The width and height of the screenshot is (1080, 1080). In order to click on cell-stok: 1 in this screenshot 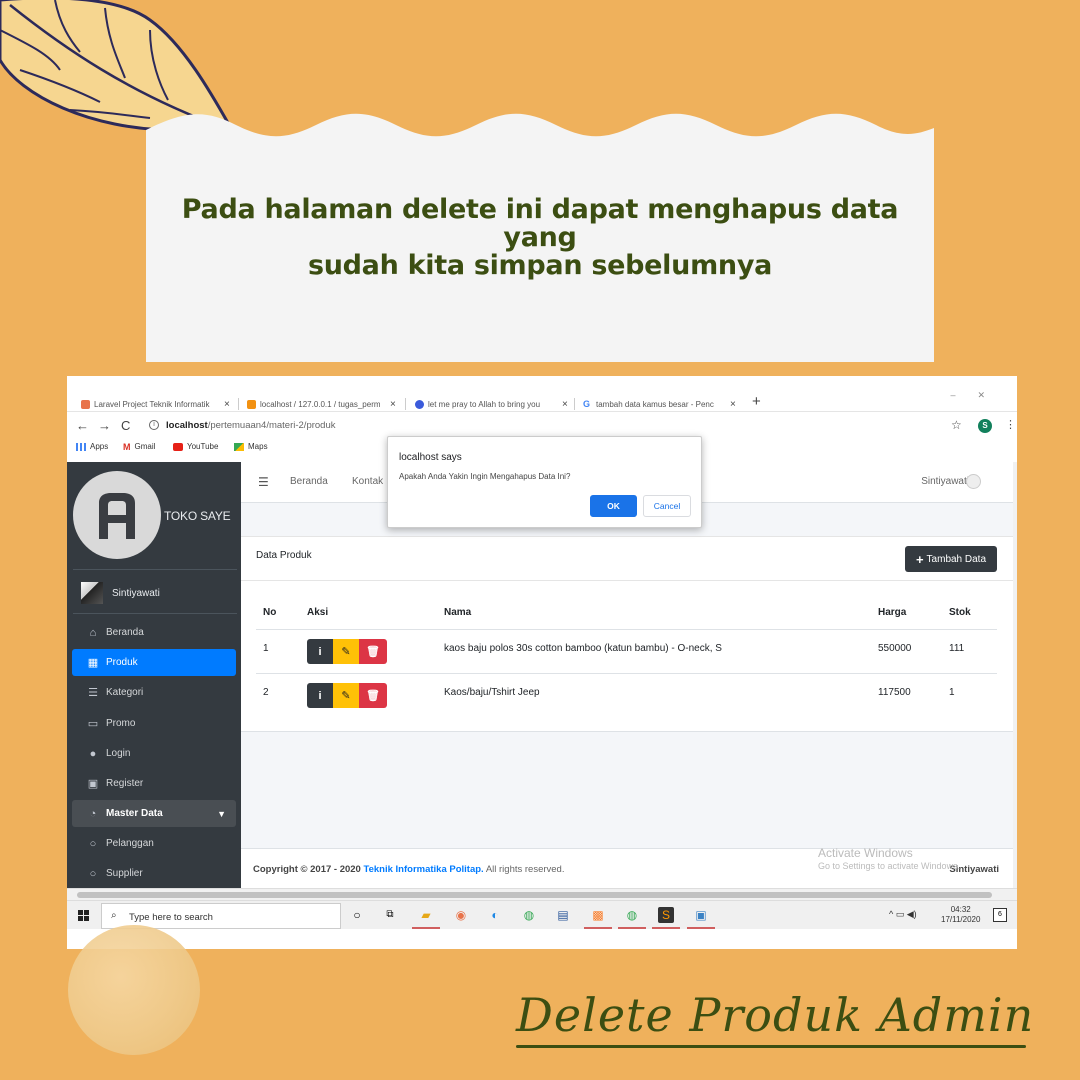, I will do `click(952, 692)`.